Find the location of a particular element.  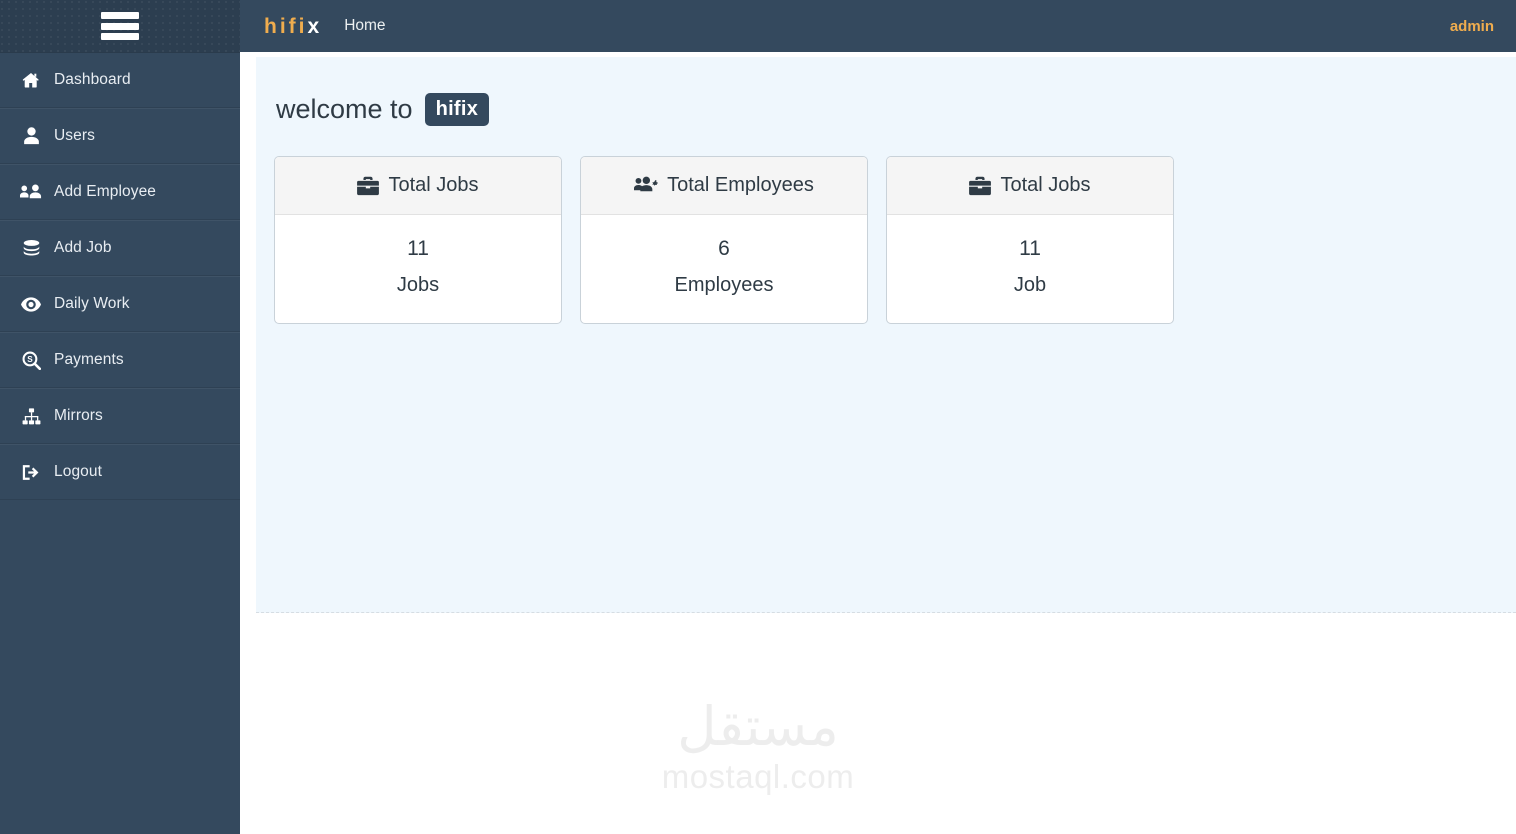

stat-card-unit: Jobs is located at coordinates (418, 285).